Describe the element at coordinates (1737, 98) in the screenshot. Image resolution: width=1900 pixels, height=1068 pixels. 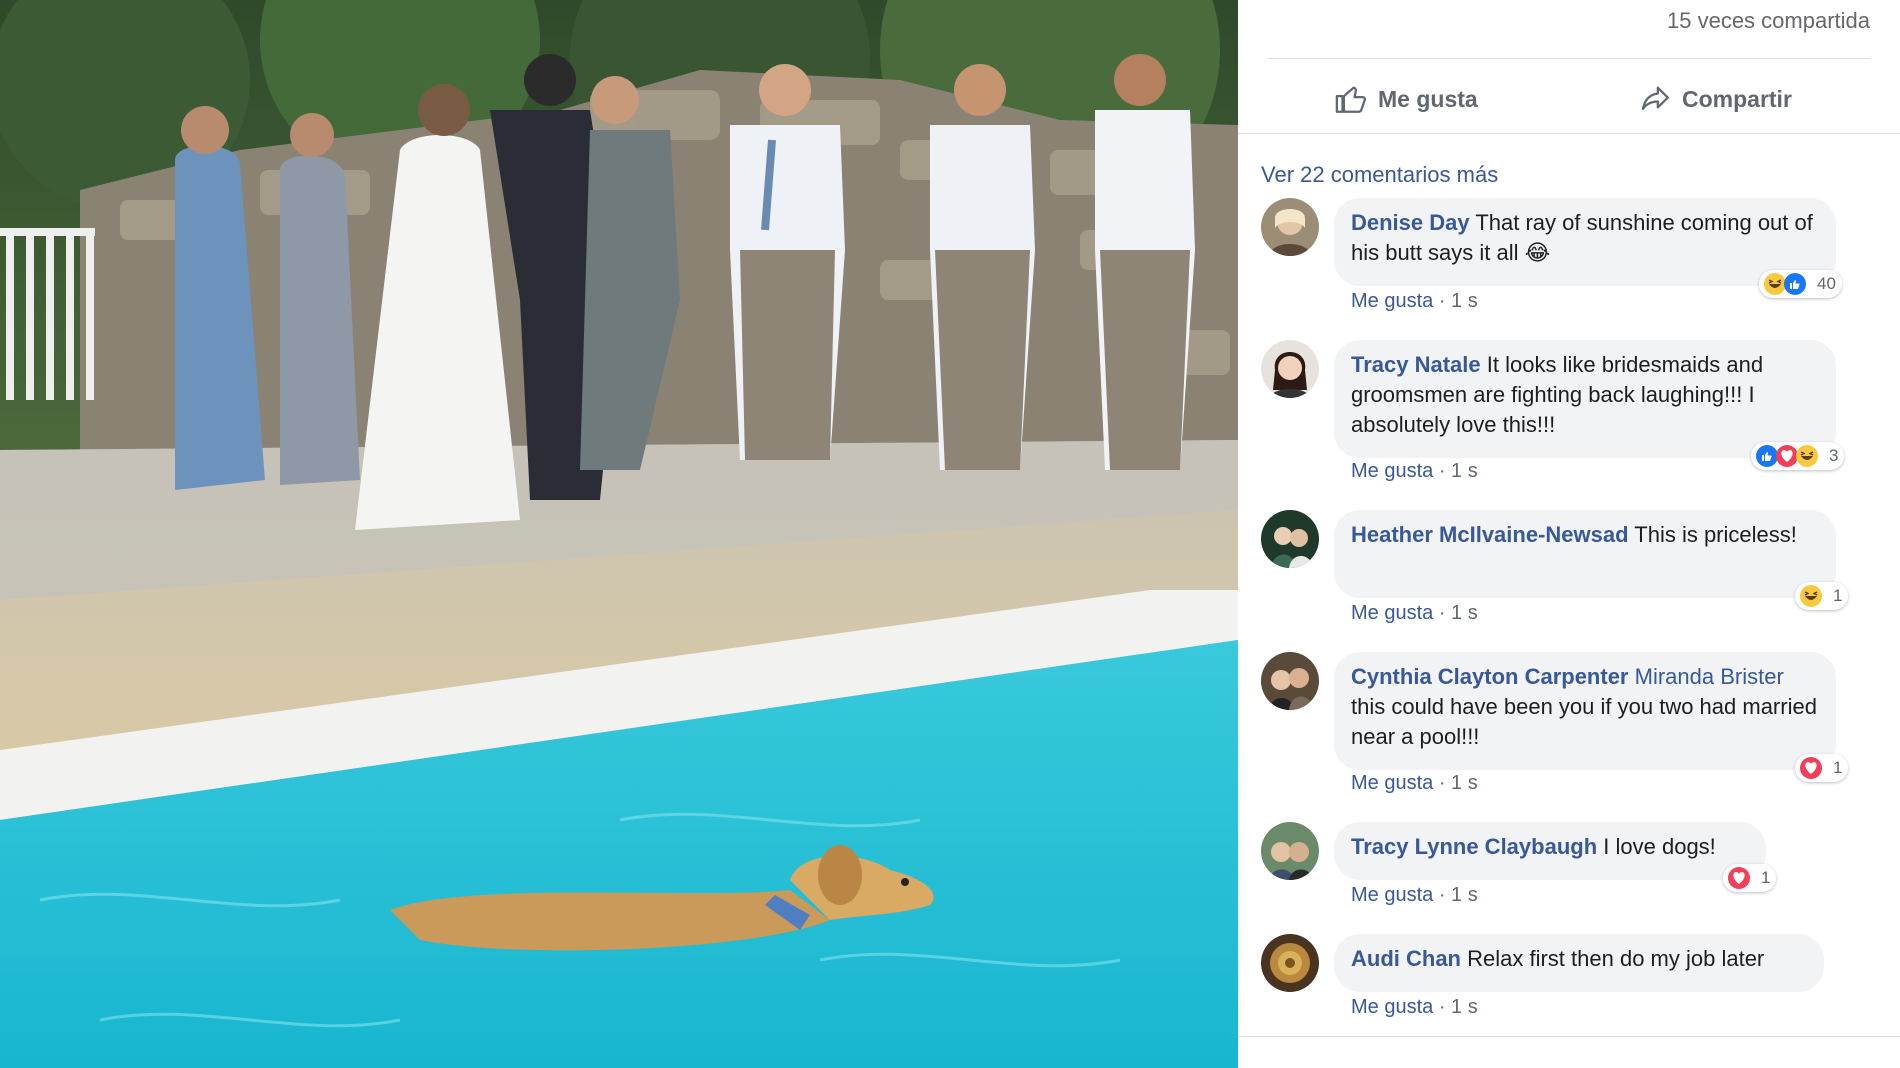
I see `share-button-label: Compartir` at that location.